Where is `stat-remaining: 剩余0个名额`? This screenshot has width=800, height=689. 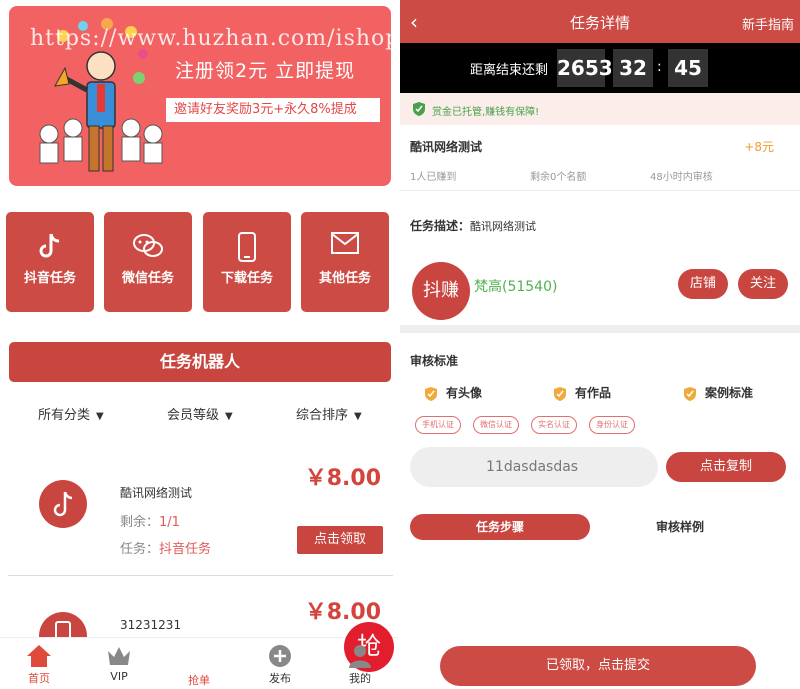
stat-remaining: 剩余0个名额 is located at coordinates (558, 177).